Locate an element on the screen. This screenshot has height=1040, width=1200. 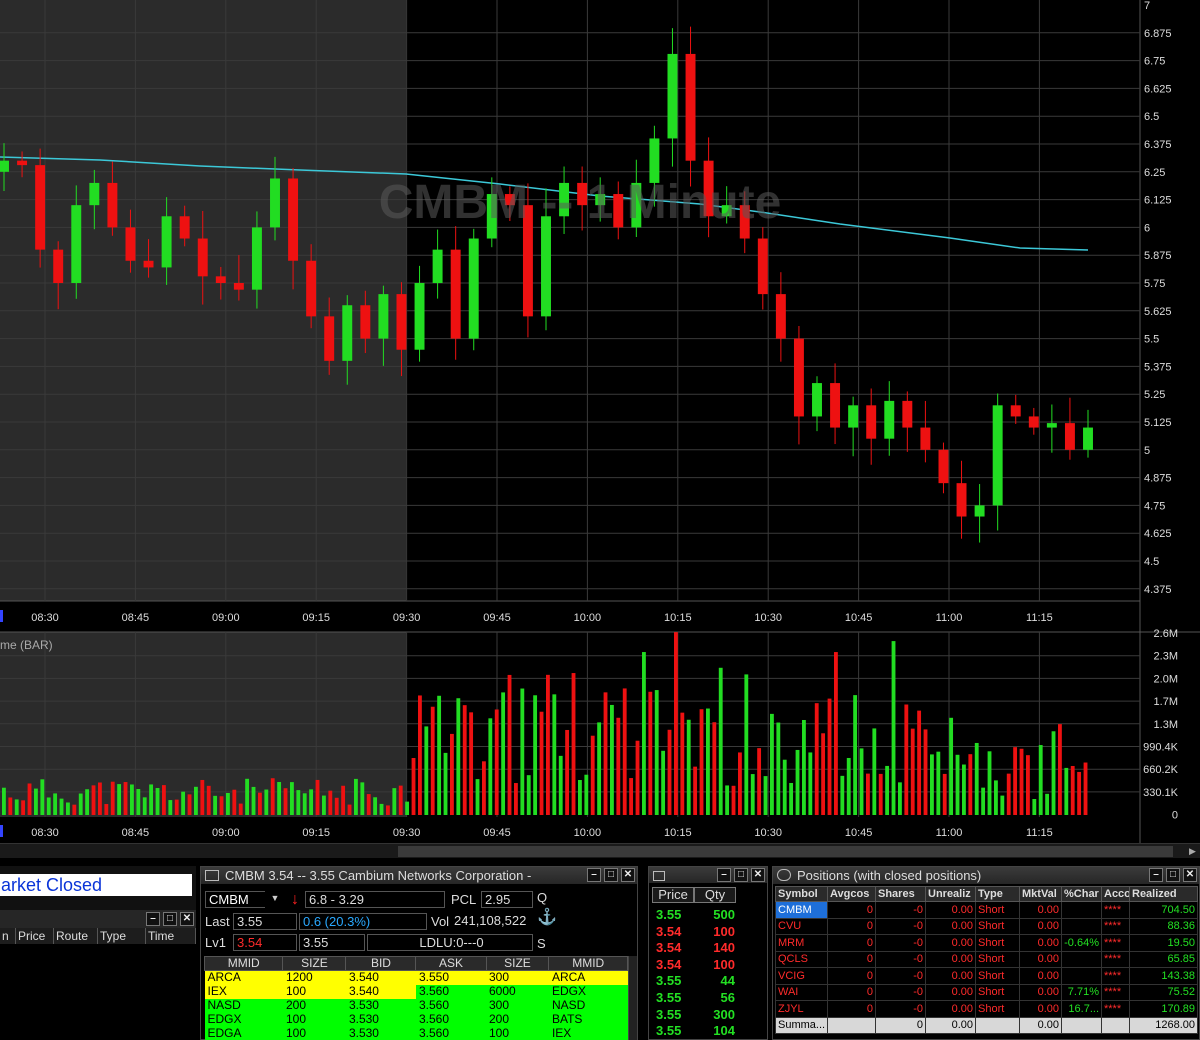
chevron-down-icon: ▼ is located at coordinates (275, 899).